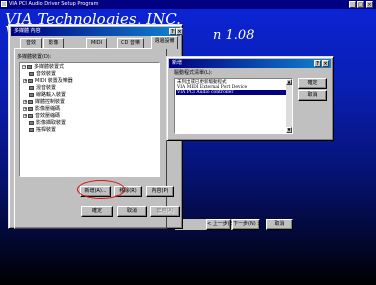  What do you see at coordinates (30, 102) in the screenshot?
I see `media-control-icon` at bounding box center [30, 102].